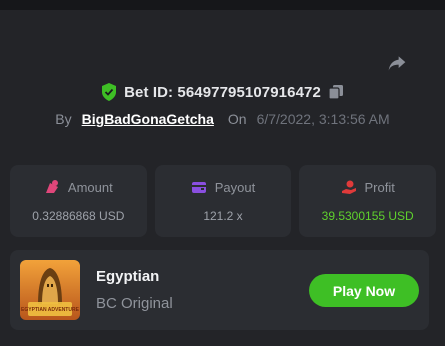 Image resolution: width=445 pixels, height=346 pixels. What do you see at coordinates (235, 187) in the screenshot?
I see `stat-label: Payout` at bounding box center [235, 187].